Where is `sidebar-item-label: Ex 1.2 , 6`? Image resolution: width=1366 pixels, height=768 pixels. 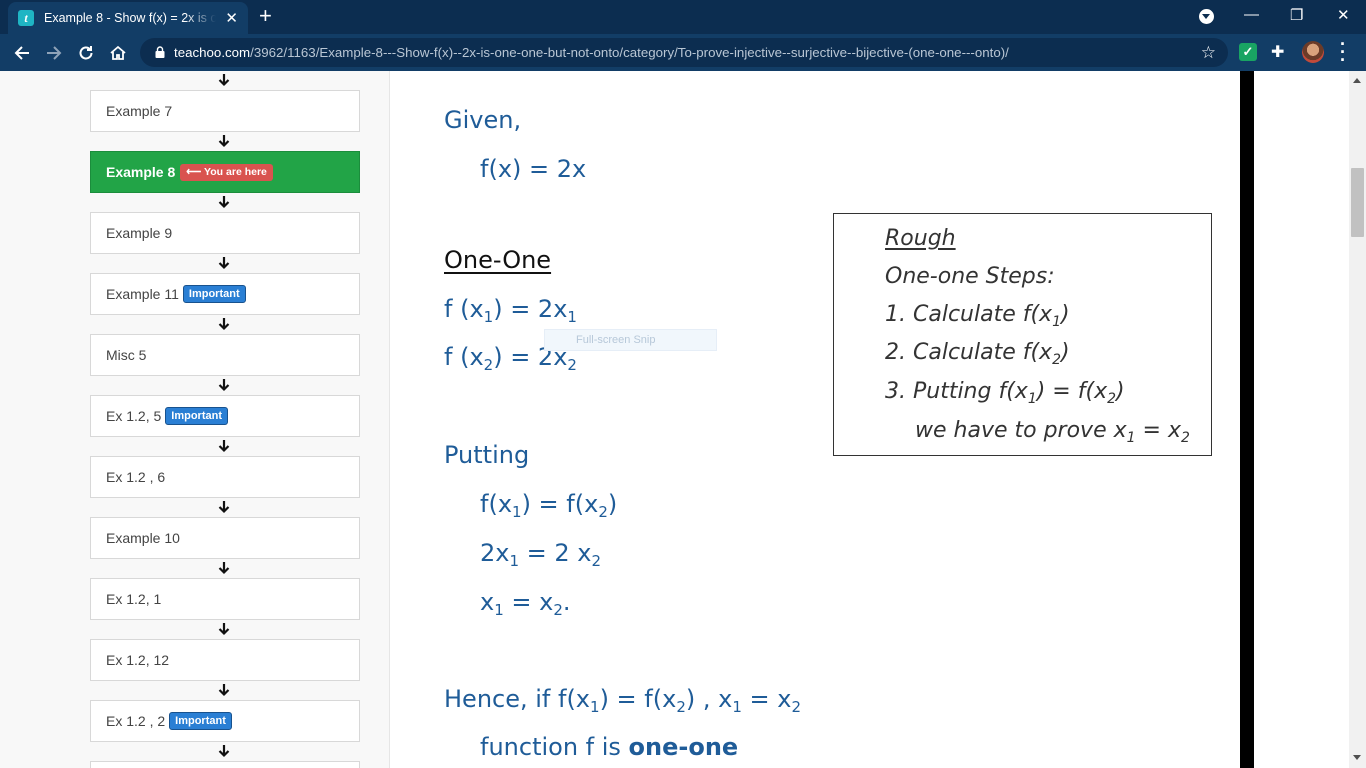
sidebar-item-label: Ex 1.2 , 6 is located at coordinates (136, 477).